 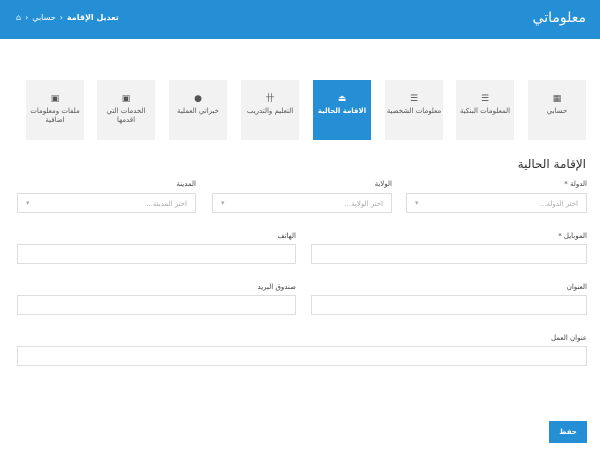 I want to click on breadcrumb: تعديل الإقامة ‹ حسابي ‹ ⌂, so click(x=67, y=17).